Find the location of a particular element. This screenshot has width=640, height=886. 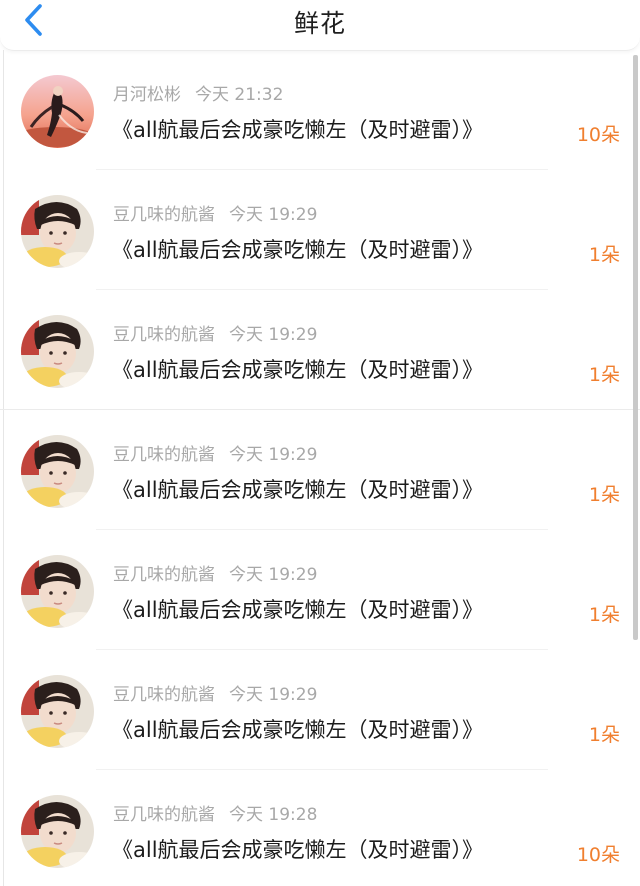

page-title: 鲜花 is located at coordinates (319, 23).